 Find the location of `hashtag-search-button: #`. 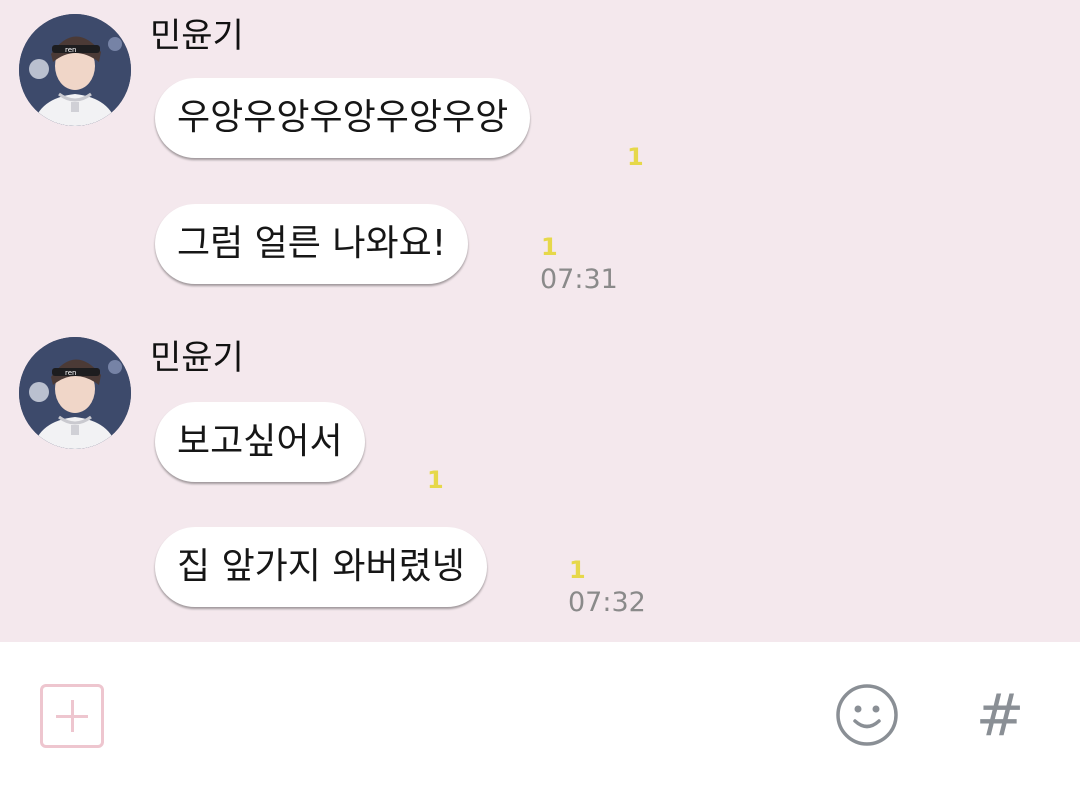

hashtag-search-button: # is located at coordinates (1000, 715).